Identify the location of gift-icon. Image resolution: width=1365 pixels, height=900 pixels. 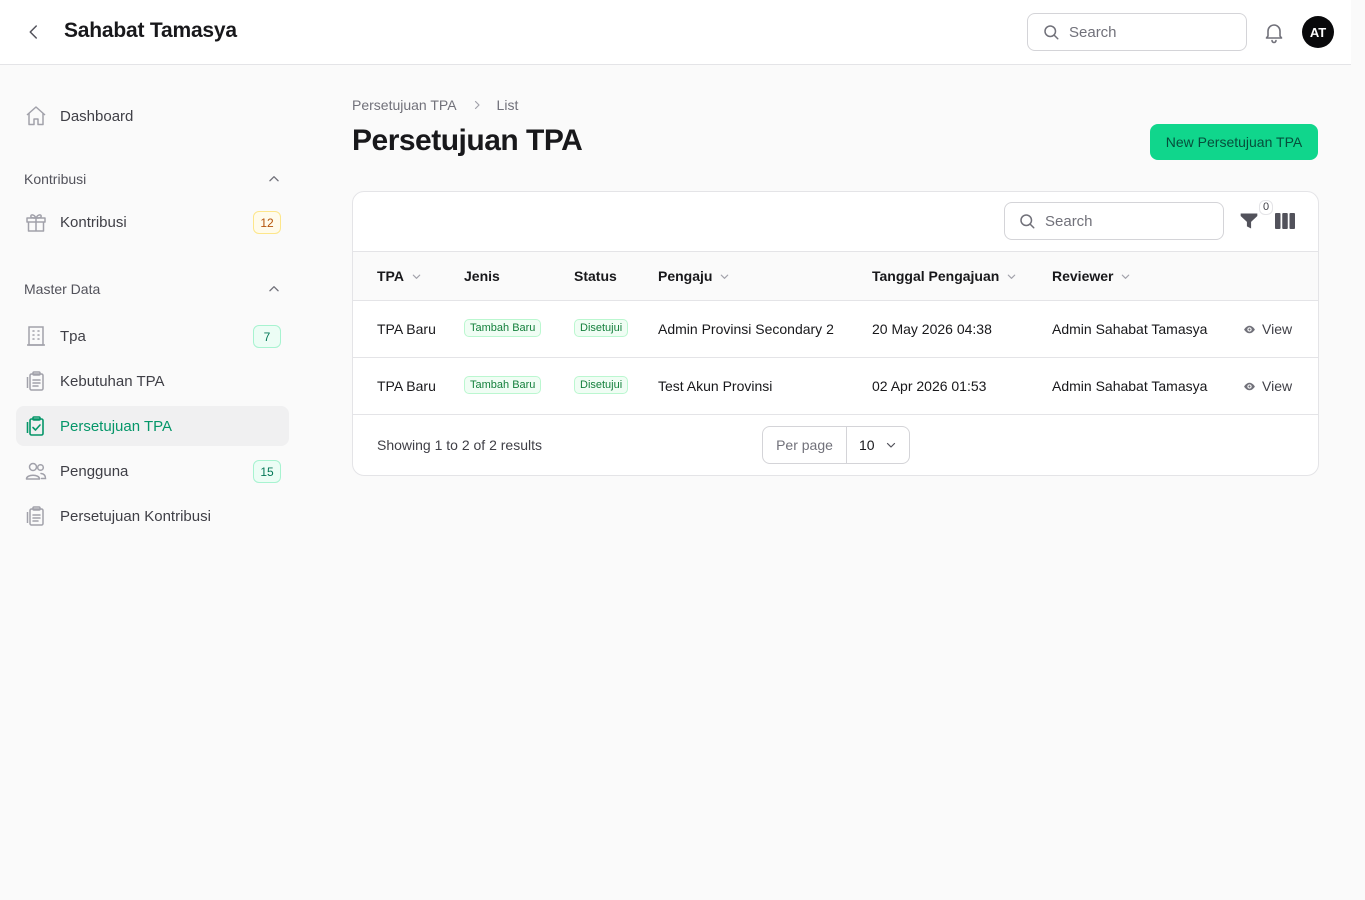
(36, 222).